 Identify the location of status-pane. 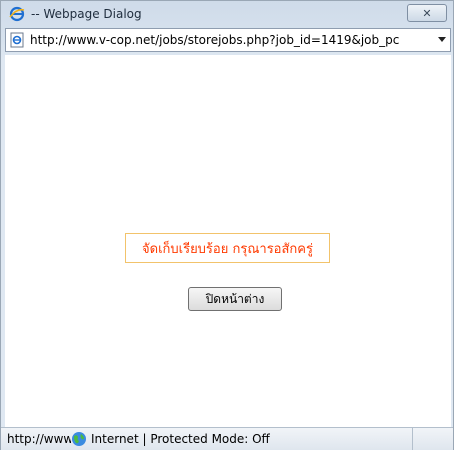
(432, 439).